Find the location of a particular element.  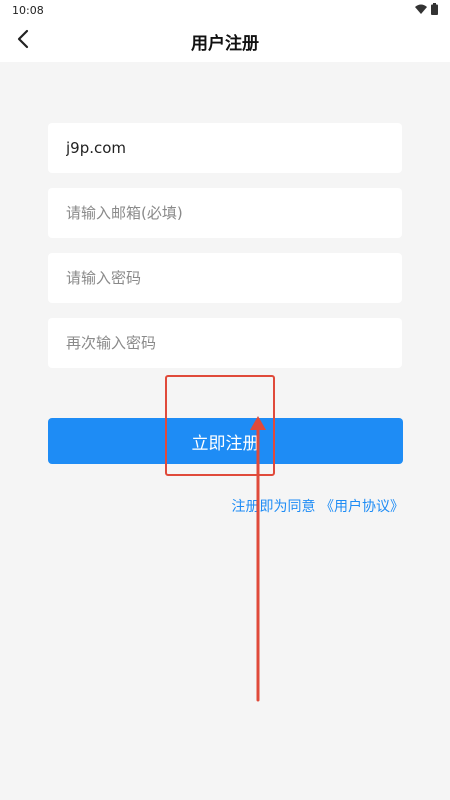

username-input is located at coordinates (225, 148).